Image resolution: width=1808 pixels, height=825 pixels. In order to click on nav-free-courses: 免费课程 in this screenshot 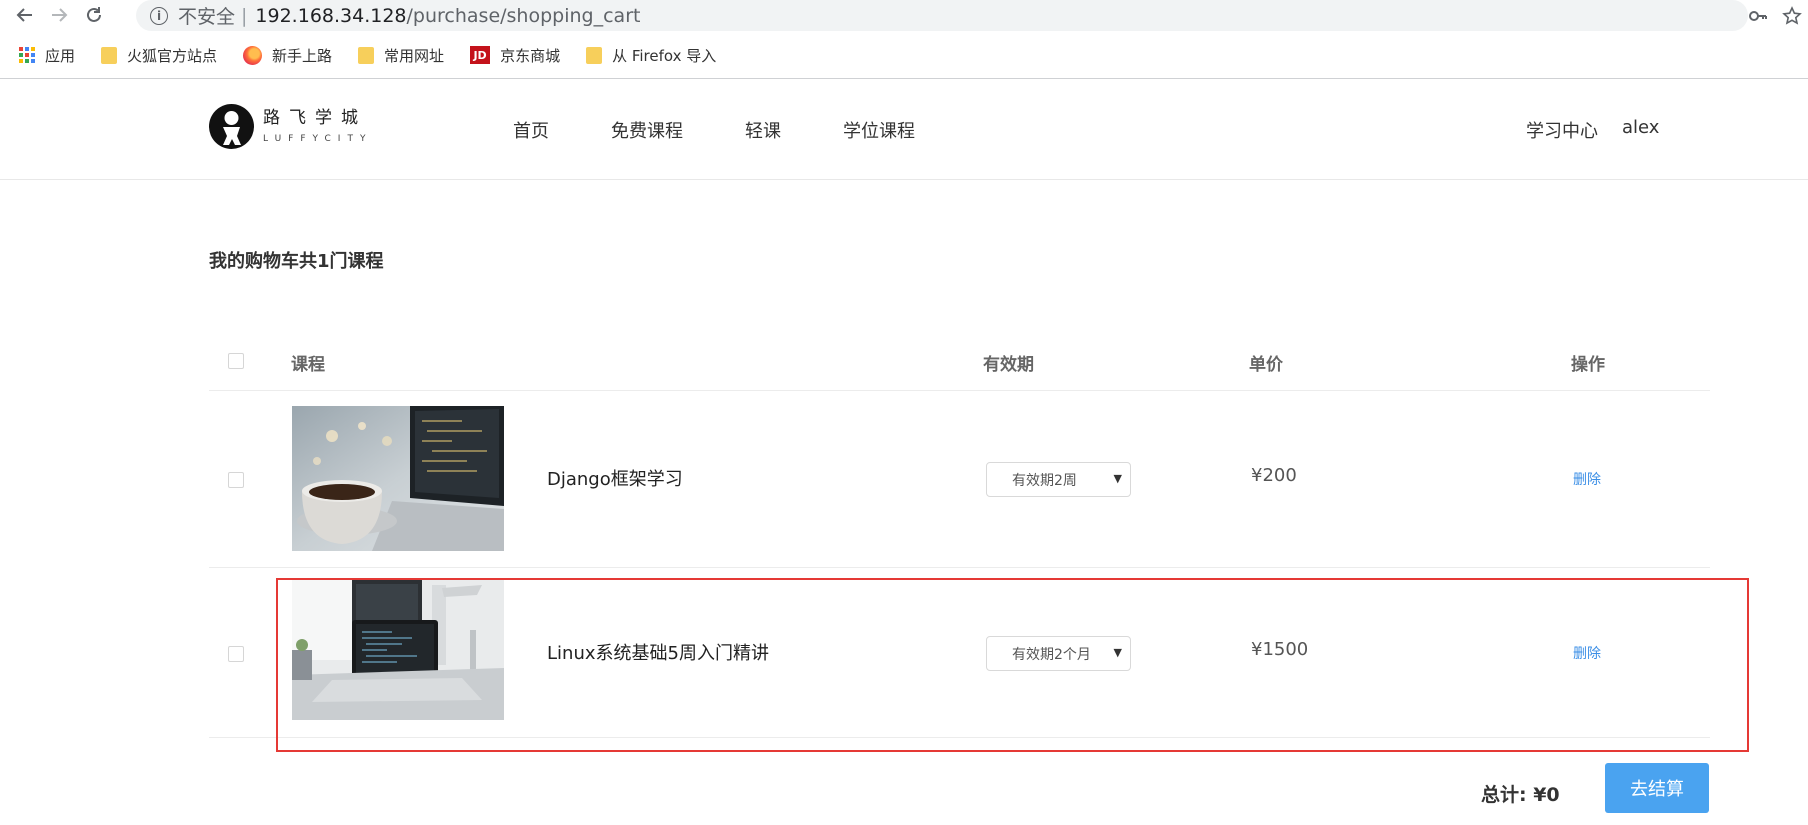, I will do `click(647, 130)`.